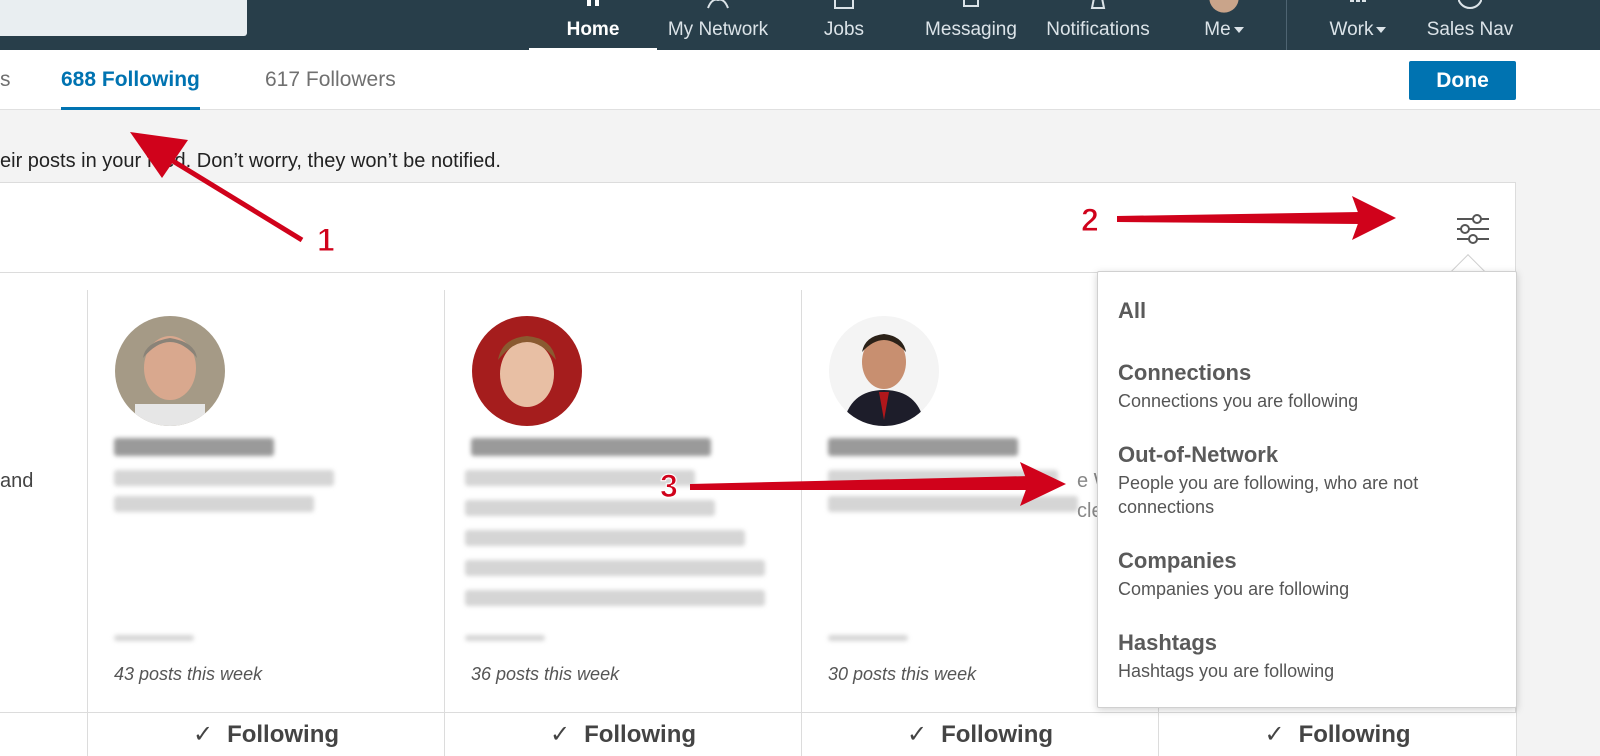 The width and height of the screenshot is (1600, 756). What do you see at coordinates (1090, 220) in the screenshot?
I see `annotation-label: 2` at bounding box center [1090, 220].